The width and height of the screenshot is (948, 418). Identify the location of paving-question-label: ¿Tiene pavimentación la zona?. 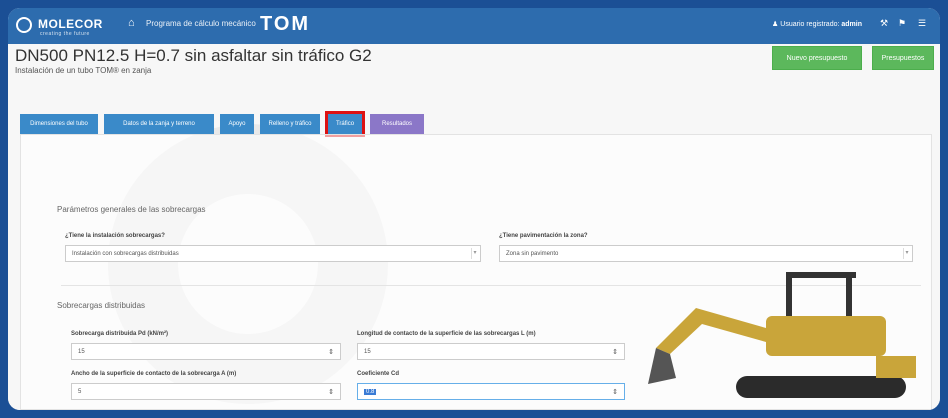
(543, 236).